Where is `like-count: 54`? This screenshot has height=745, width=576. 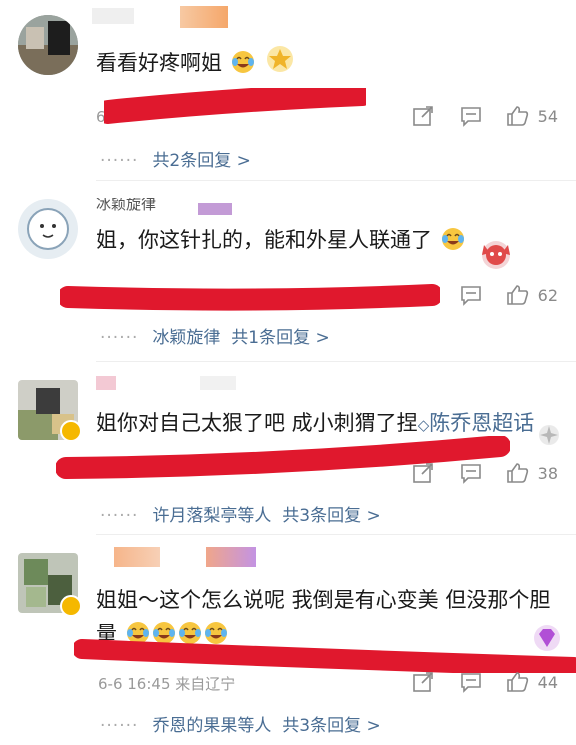 like-count: 54 is located at coordinates (547, 116).